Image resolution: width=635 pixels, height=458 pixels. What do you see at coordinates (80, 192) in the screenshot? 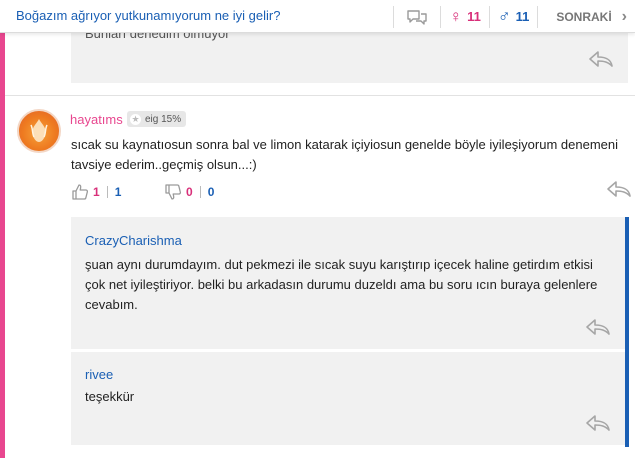
I see `thumbs-up-icon` at bounding box center [80, 192].